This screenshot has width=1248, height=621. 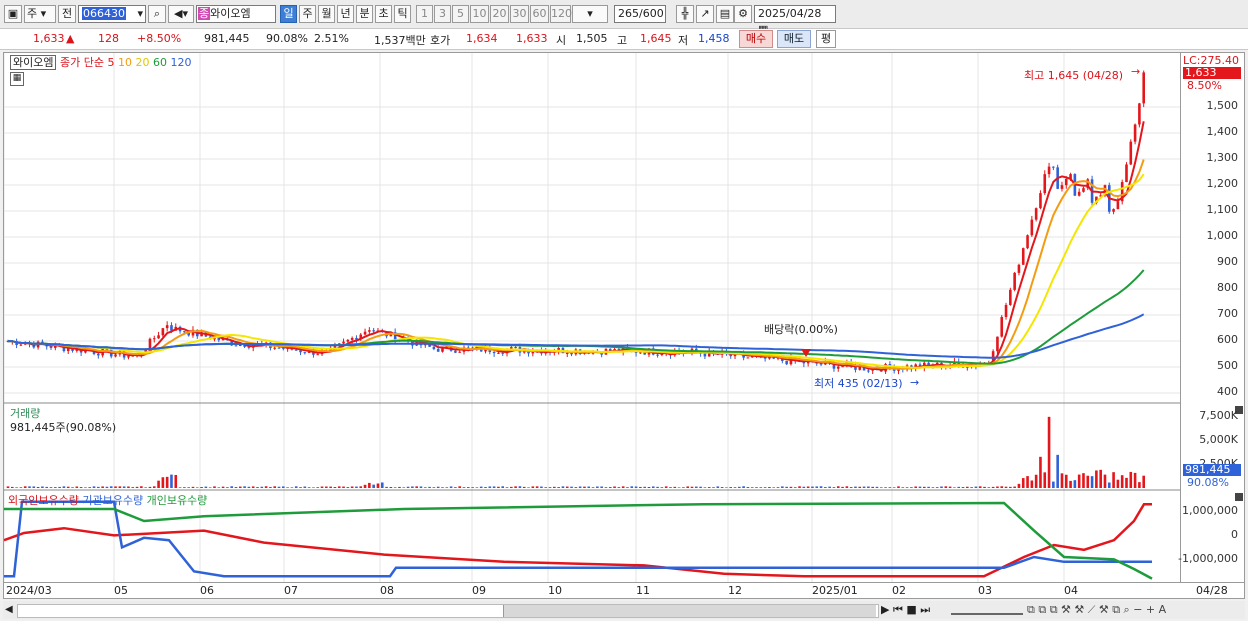 I want to click on period-tab: 년, so click(x=345, y=14).